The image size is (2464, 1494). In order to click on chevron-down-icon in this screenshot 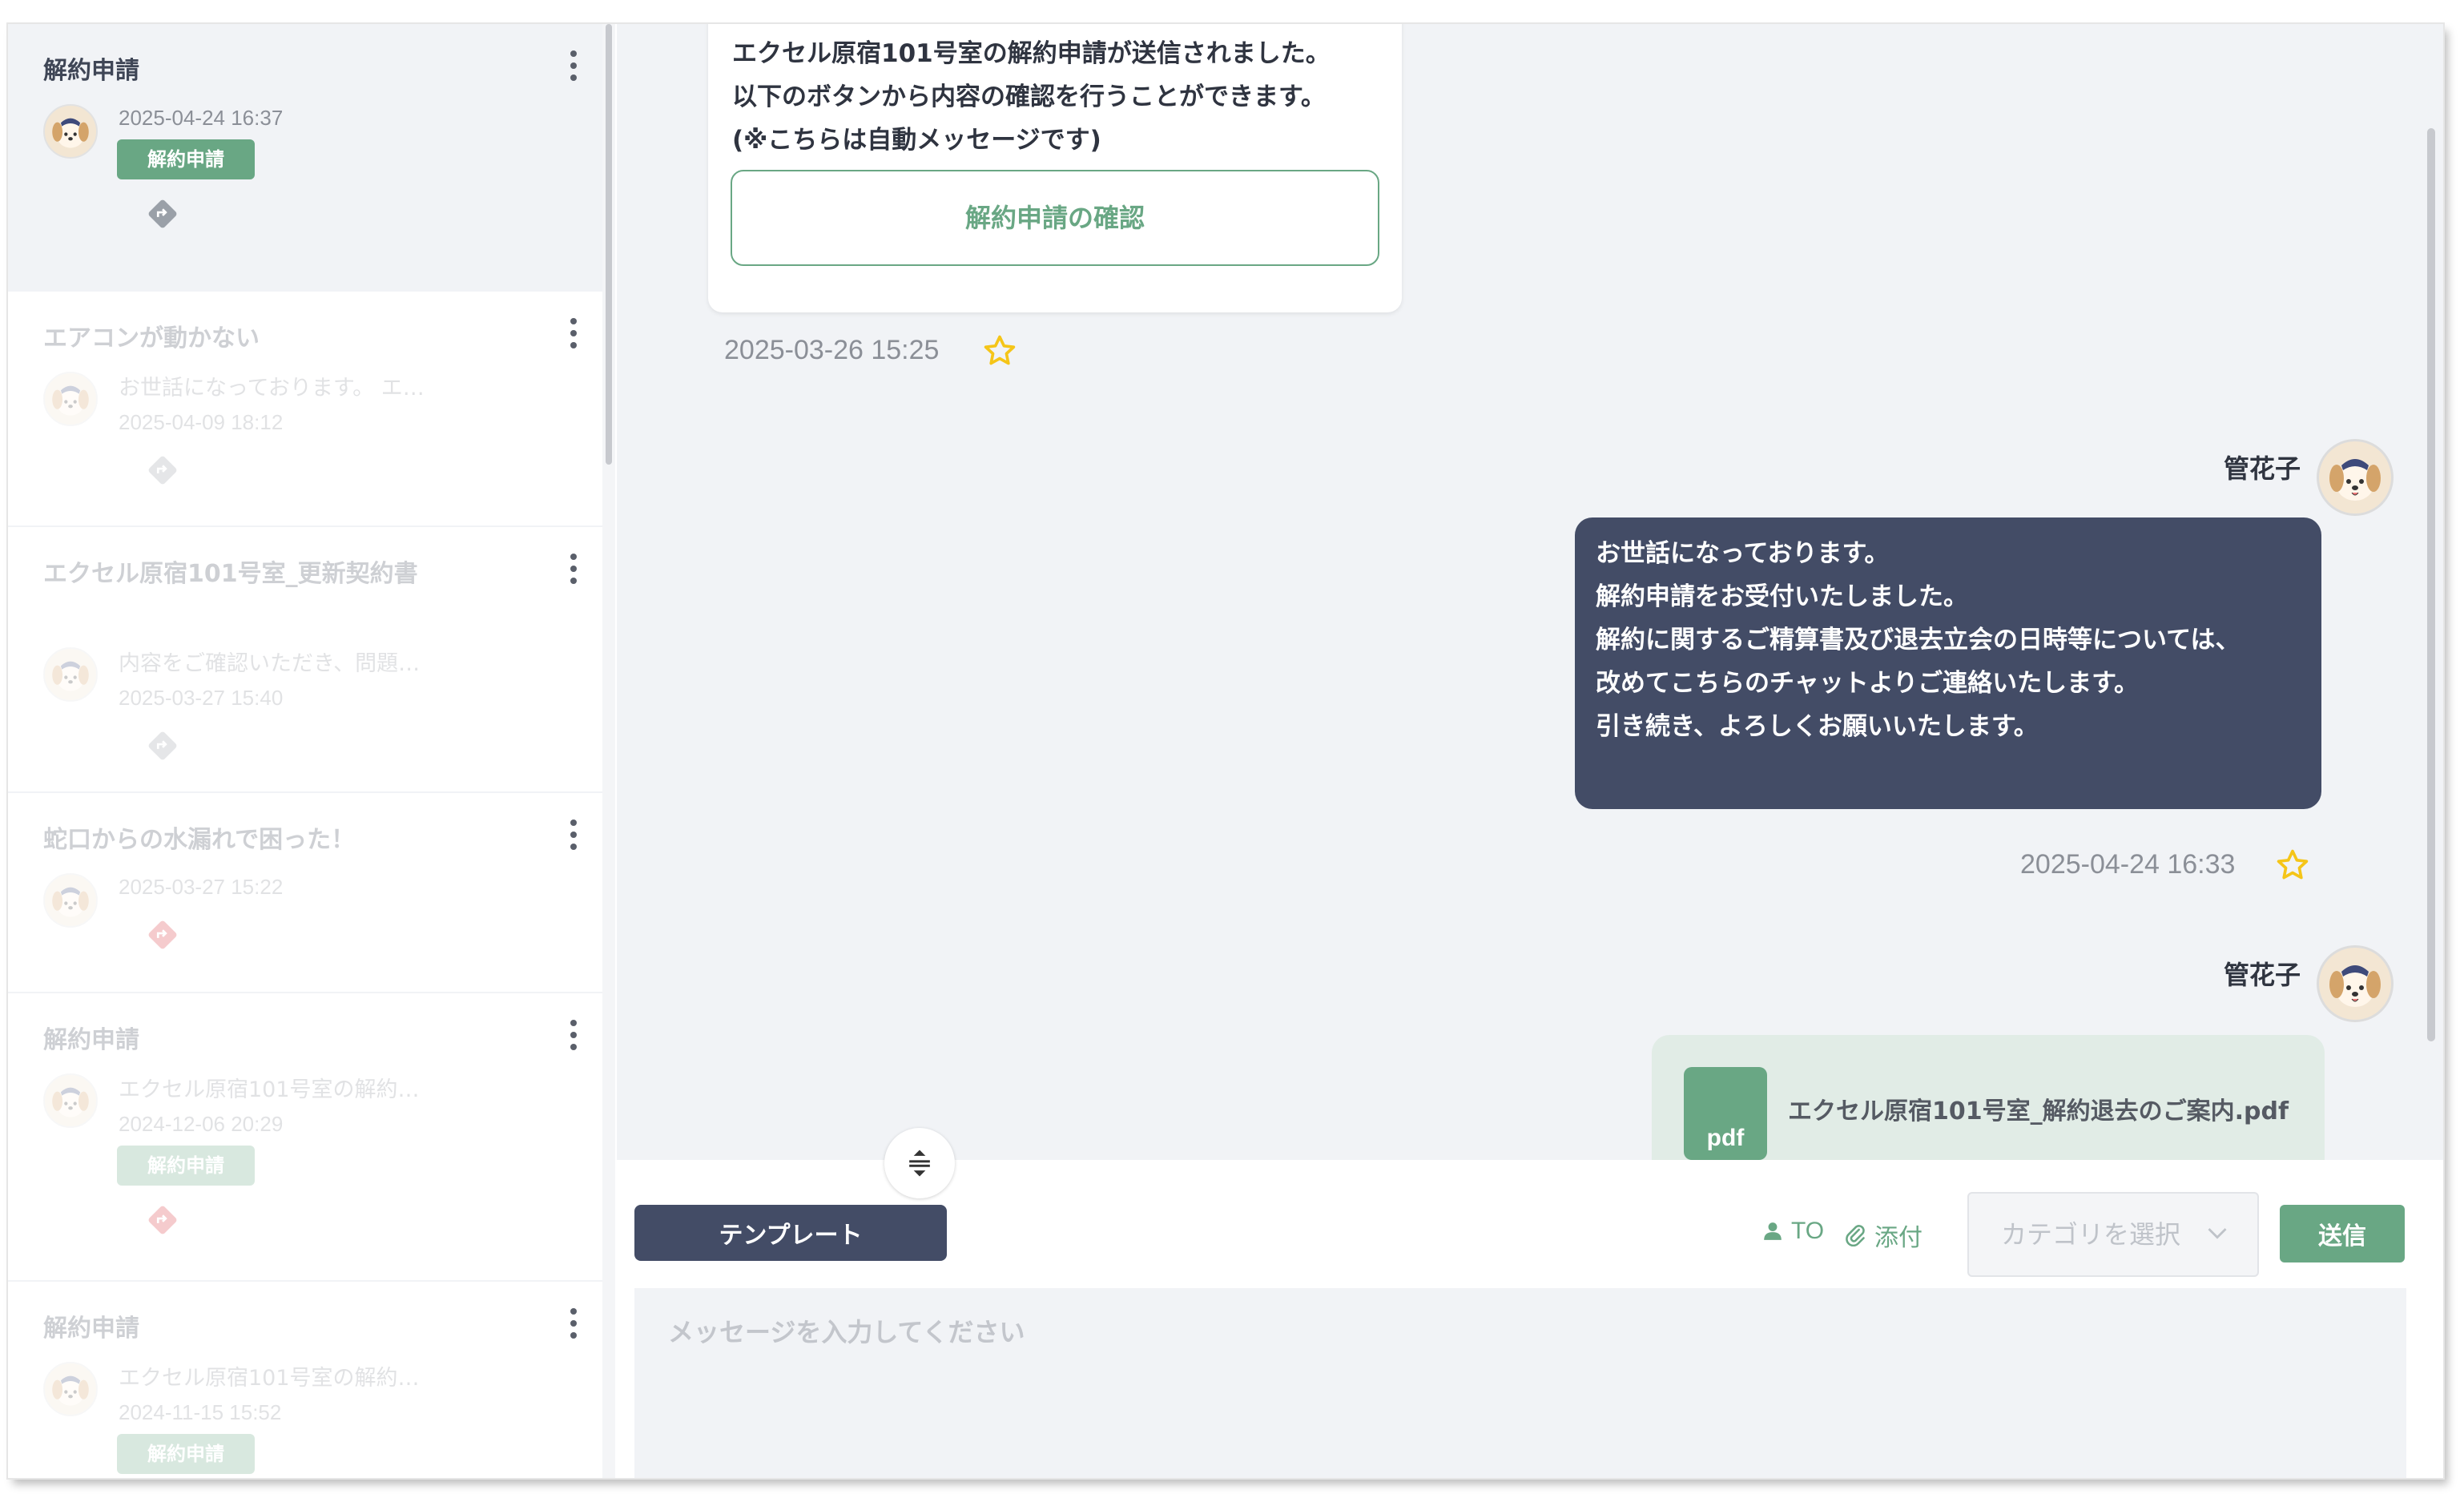, I will do `click(2217, 1233)`.